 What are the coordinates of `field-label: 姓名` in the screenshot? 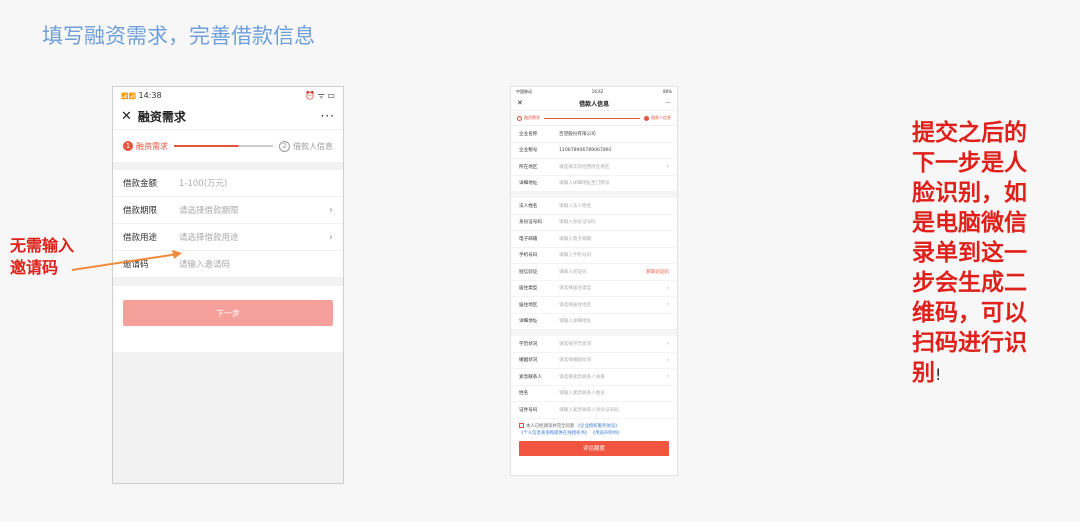 It's located at (524, 394).